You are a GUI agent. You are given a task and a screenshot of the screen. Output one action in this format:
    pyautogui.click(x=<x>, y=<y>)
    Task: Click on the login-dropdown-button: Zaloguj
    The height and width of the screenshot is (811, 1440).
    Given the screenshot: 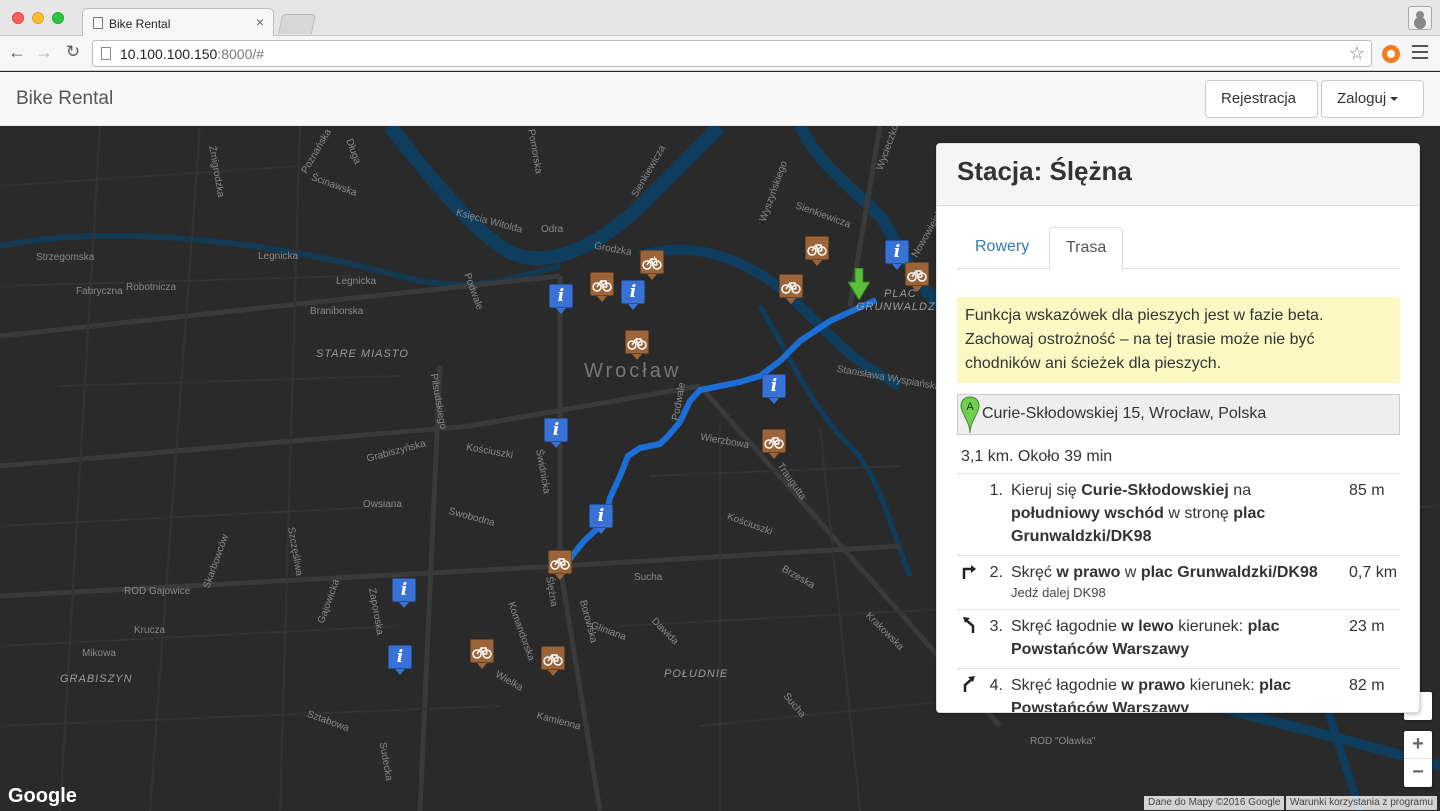 What is the action you would take?
    pyautogui.click(x=1372, y=99)
    